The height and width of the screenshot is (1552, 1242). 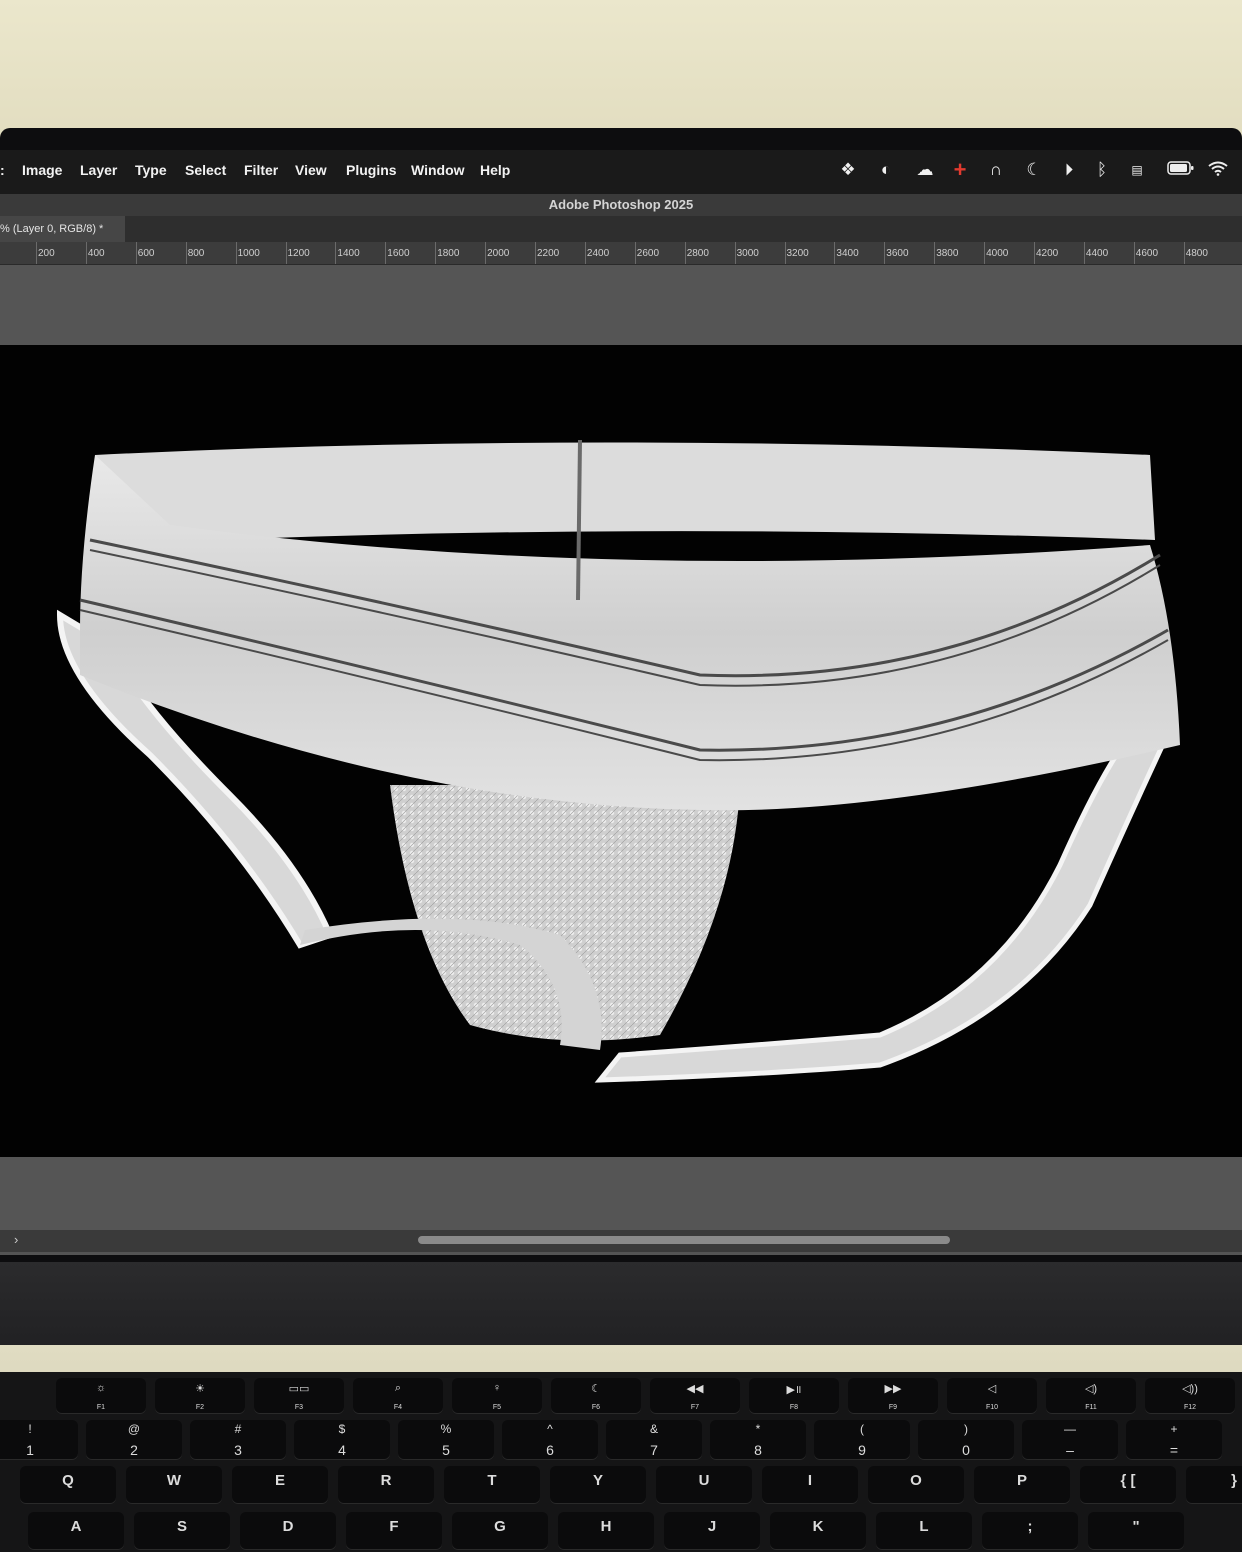 I want to click on letter-key-label: S, so click(x=181, y=1526).